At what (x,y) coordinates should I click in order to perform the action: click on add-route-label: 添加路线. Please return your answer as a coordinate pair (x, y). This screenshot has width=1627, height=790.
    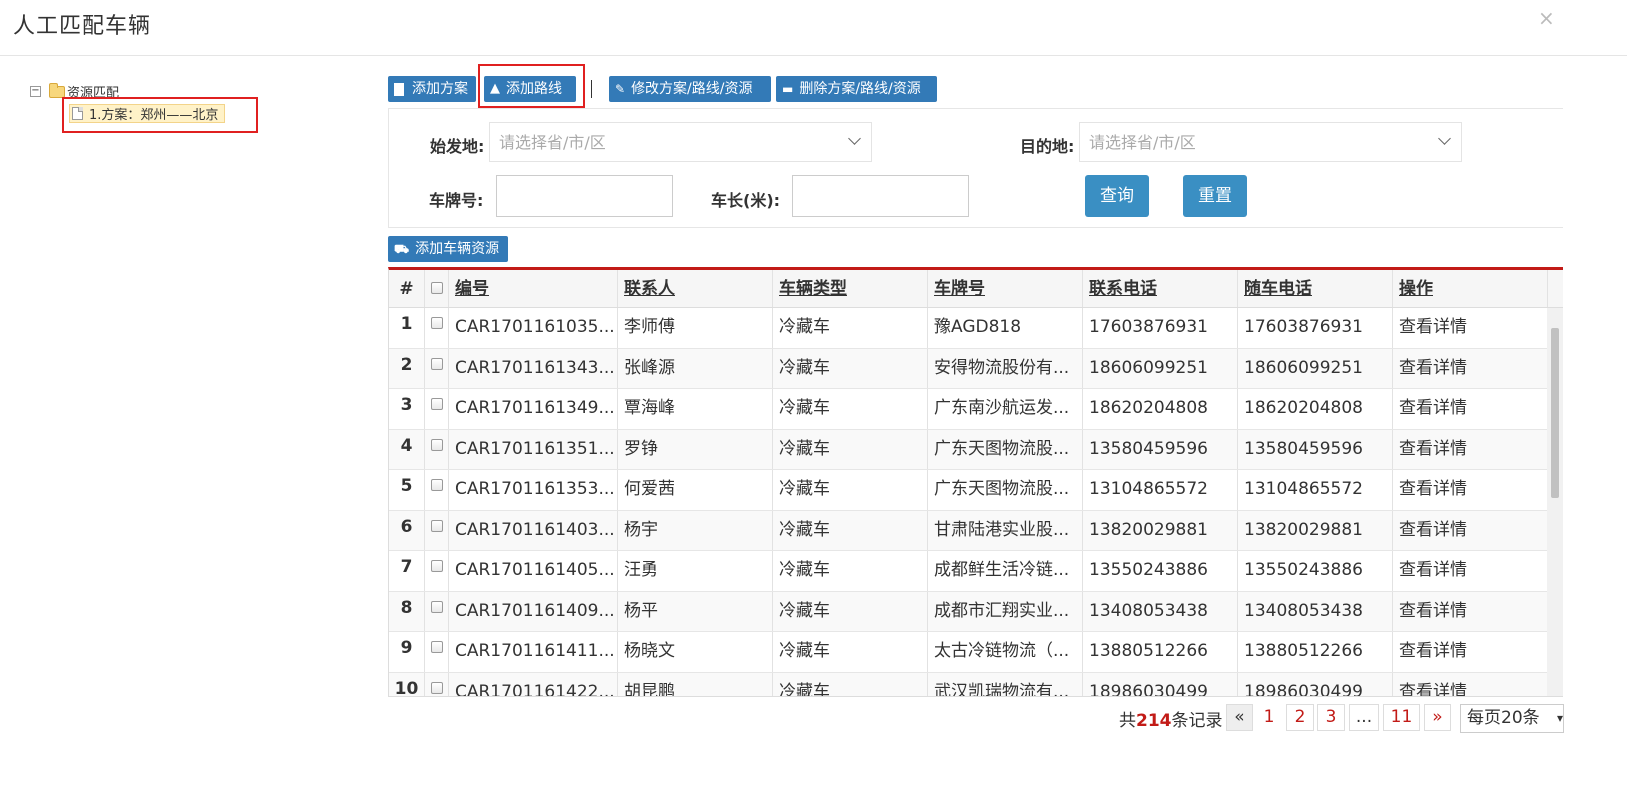
    Looking at the image, I should click on (534, 89).